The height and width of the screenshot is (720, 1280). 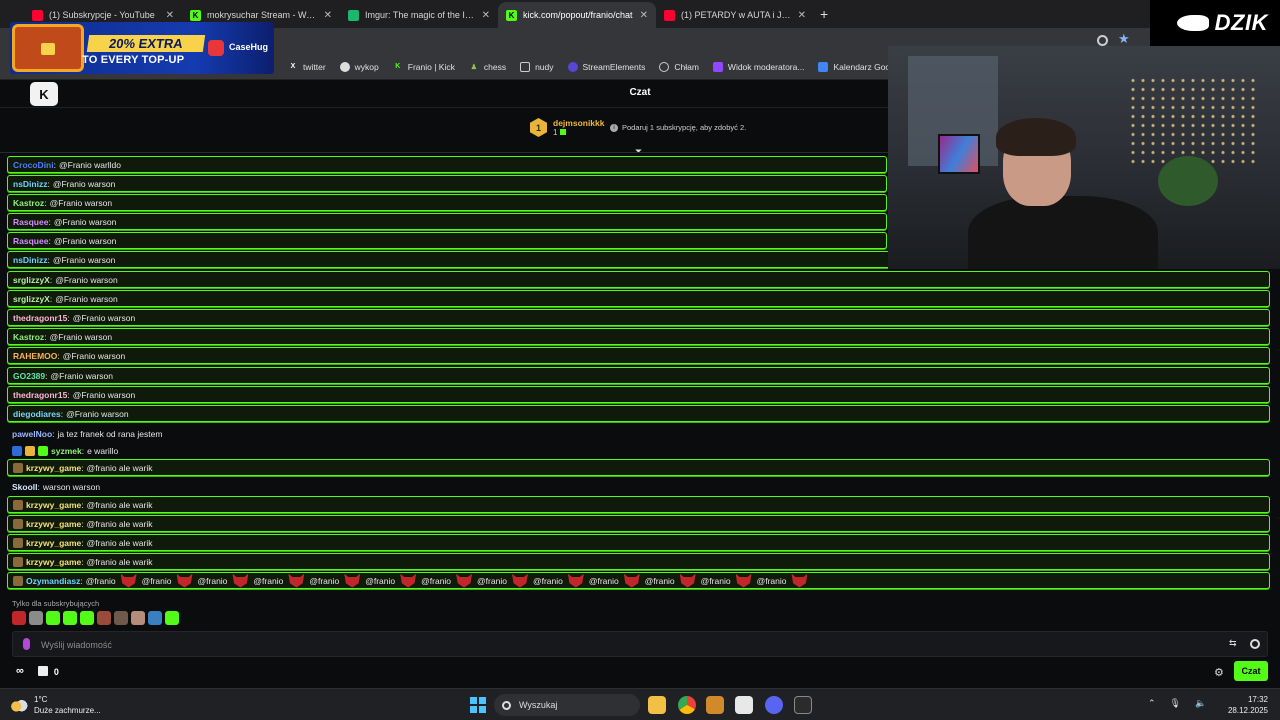 I want to click on gift-leaderboard-entry: 1 dejmsonikkk 1, so click(x=567, y=127).